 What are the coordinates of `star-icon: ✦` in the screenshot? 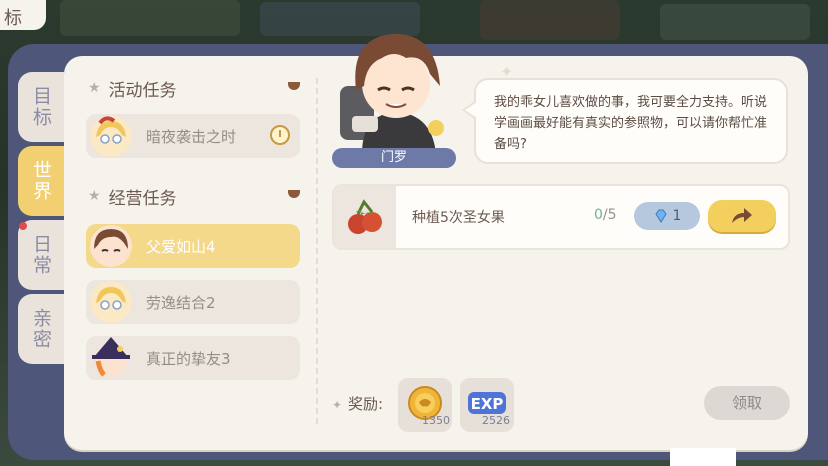 It's located at (337, 405).